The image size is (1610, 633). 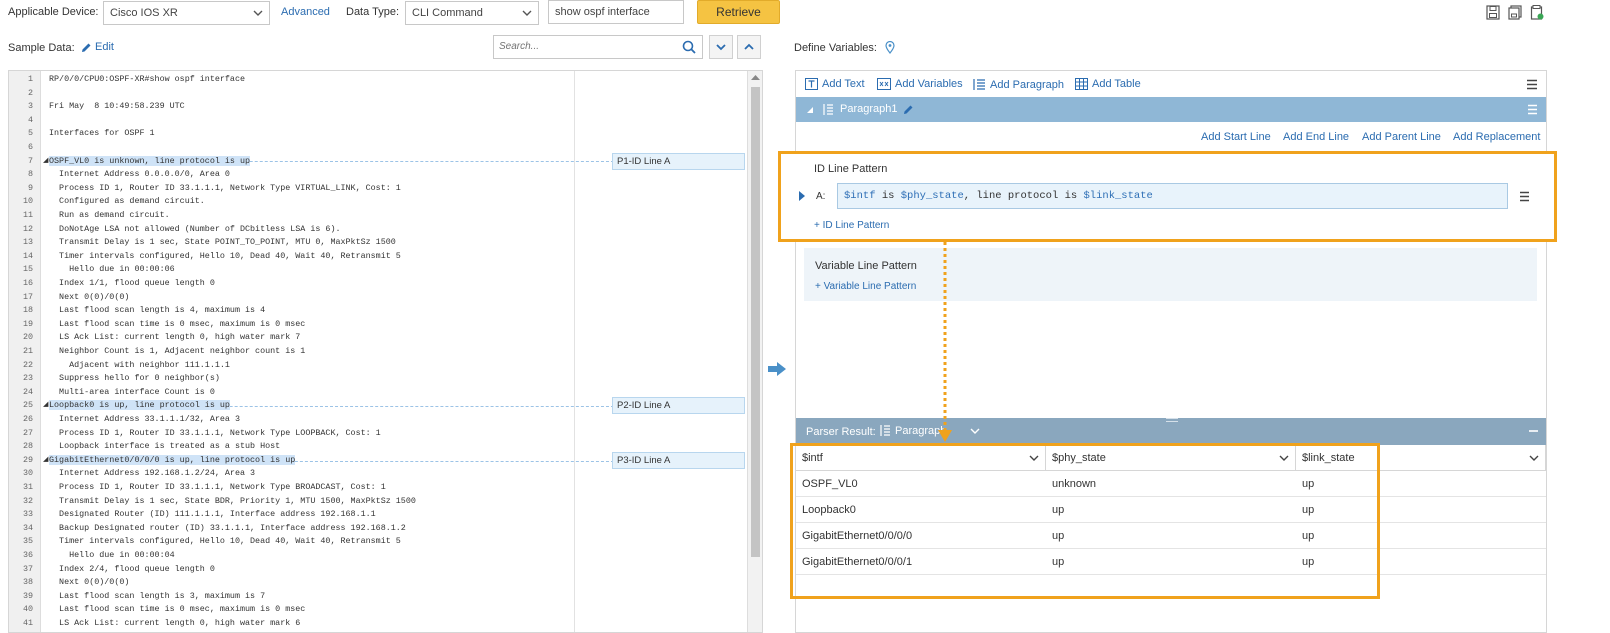 I want to click on code-line: Interfaces for OSPF 1, so click(x=102, y=133).